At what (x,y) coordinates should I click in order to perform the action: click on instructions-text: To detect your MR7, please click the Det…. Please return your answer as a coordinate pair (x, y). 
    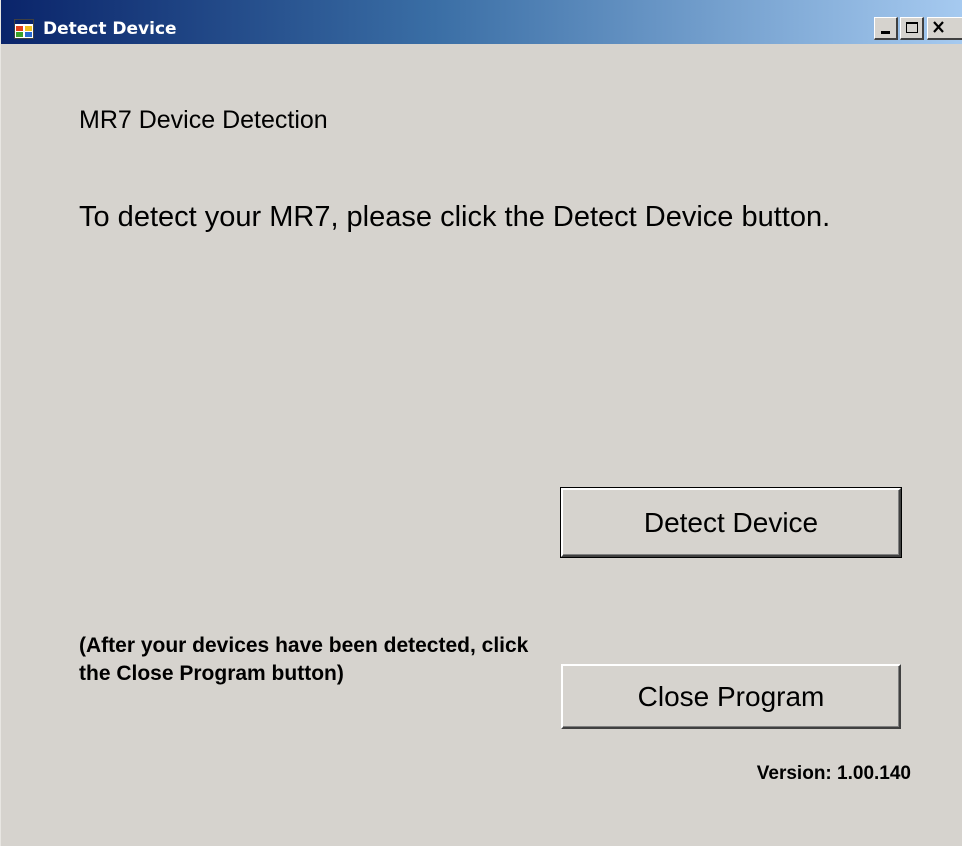
    Looking at the image, I should click on (455, 217).